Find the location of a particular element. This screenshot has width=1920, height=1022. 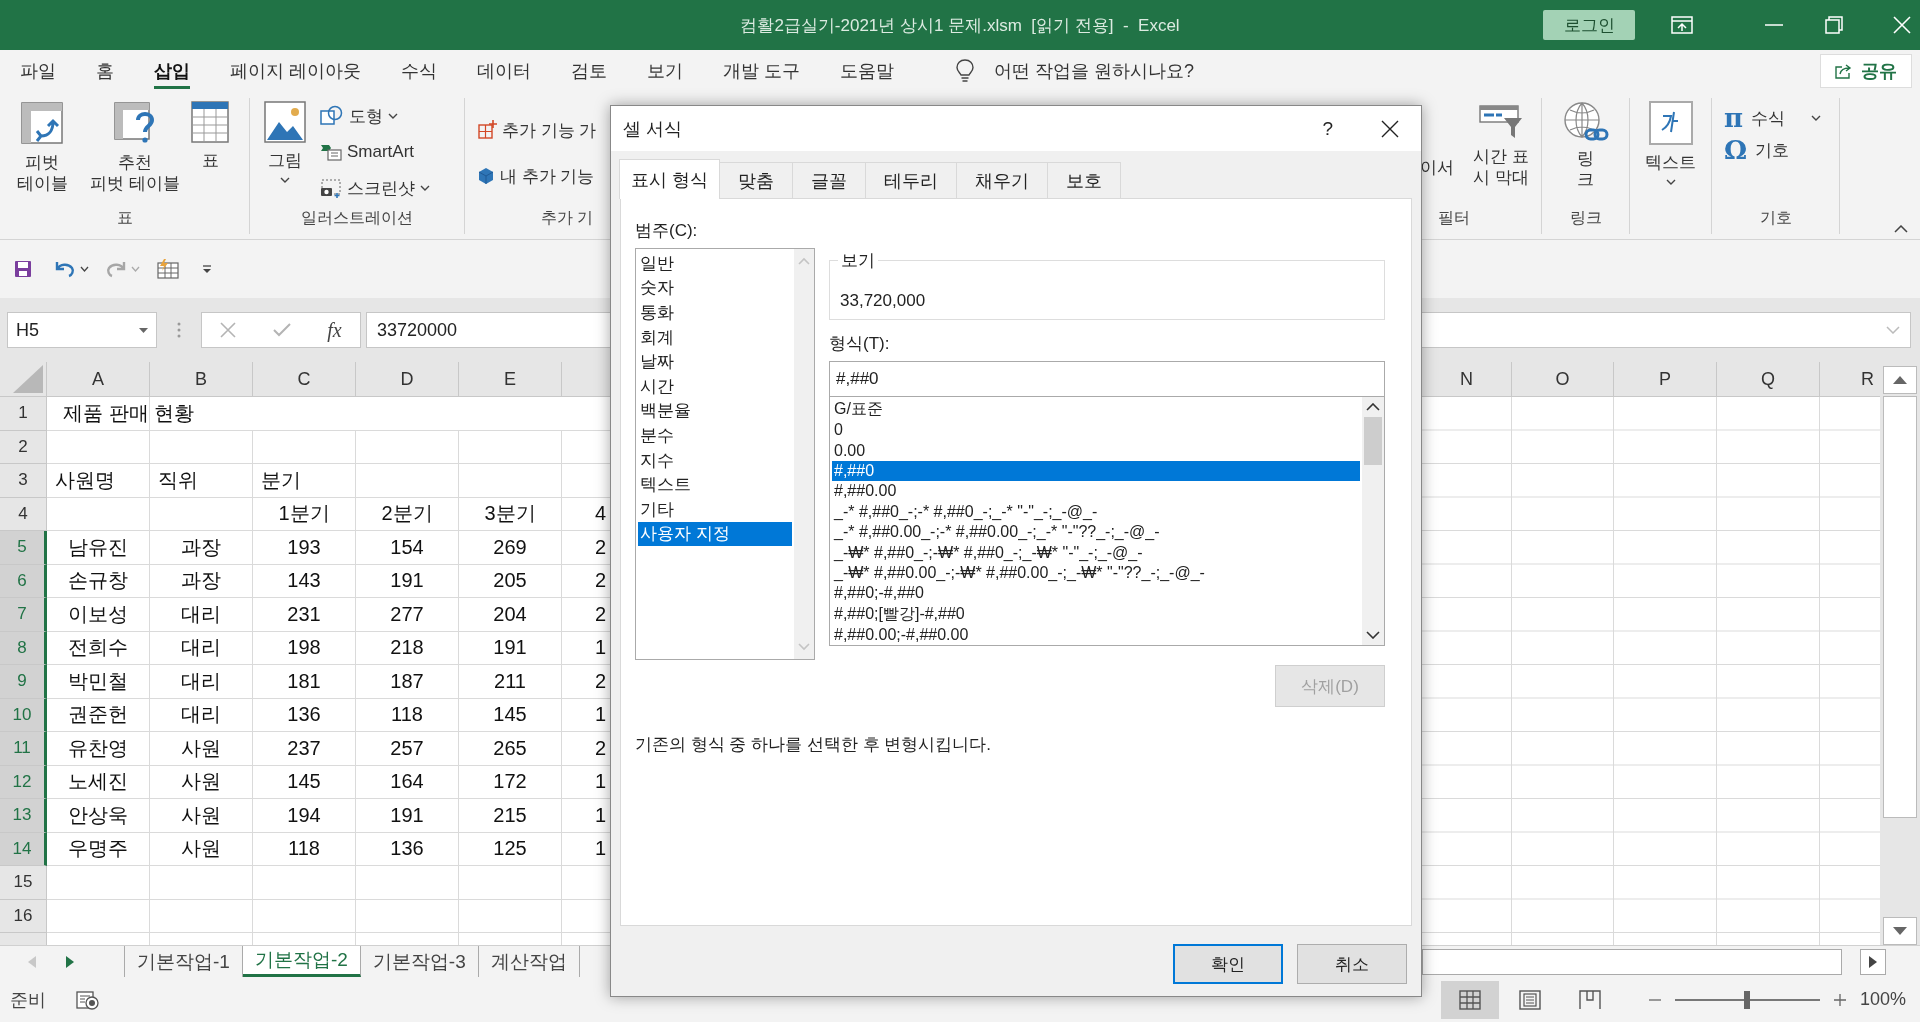

column-header: B is located at coordinates (201, 379).